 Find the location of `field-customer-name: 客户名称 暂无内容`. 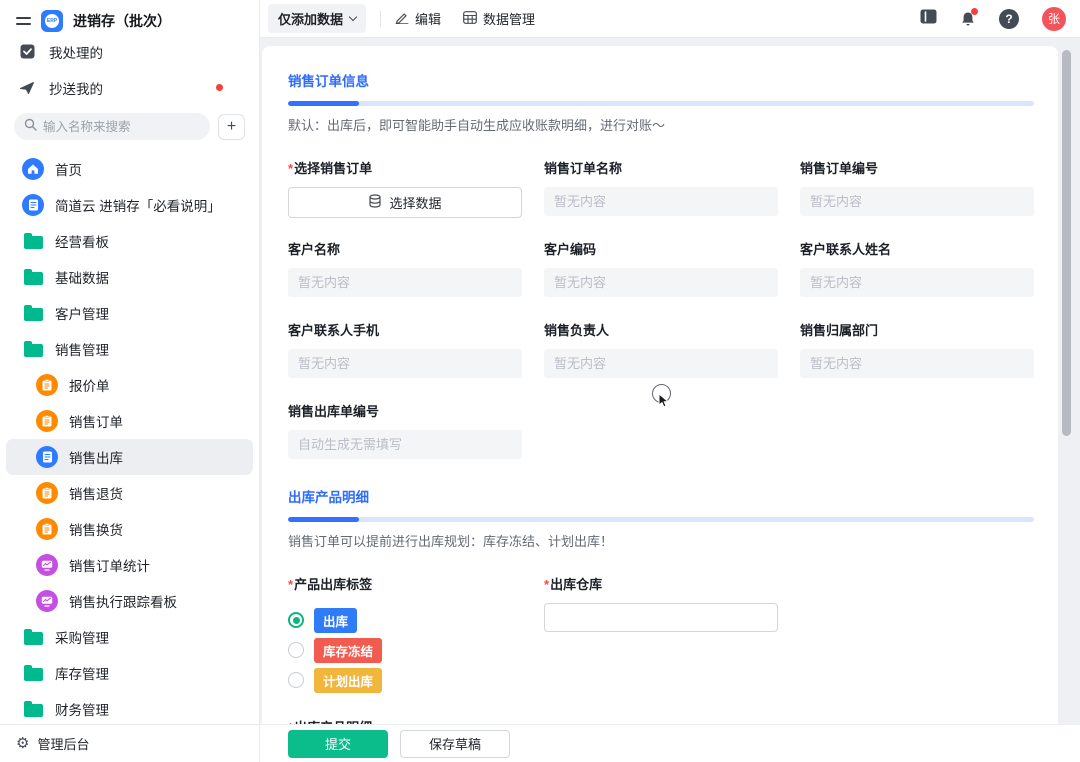

field-customer-name: 客户名称 暂无内容 is located at coordinates (405, 268).